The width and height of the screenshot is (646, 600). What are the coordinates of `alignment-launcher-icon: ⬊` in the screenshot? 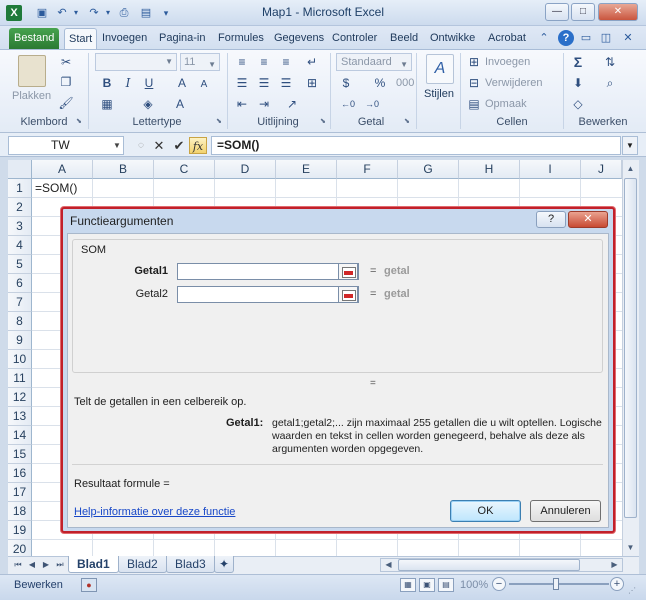 It's located at (324, 122).